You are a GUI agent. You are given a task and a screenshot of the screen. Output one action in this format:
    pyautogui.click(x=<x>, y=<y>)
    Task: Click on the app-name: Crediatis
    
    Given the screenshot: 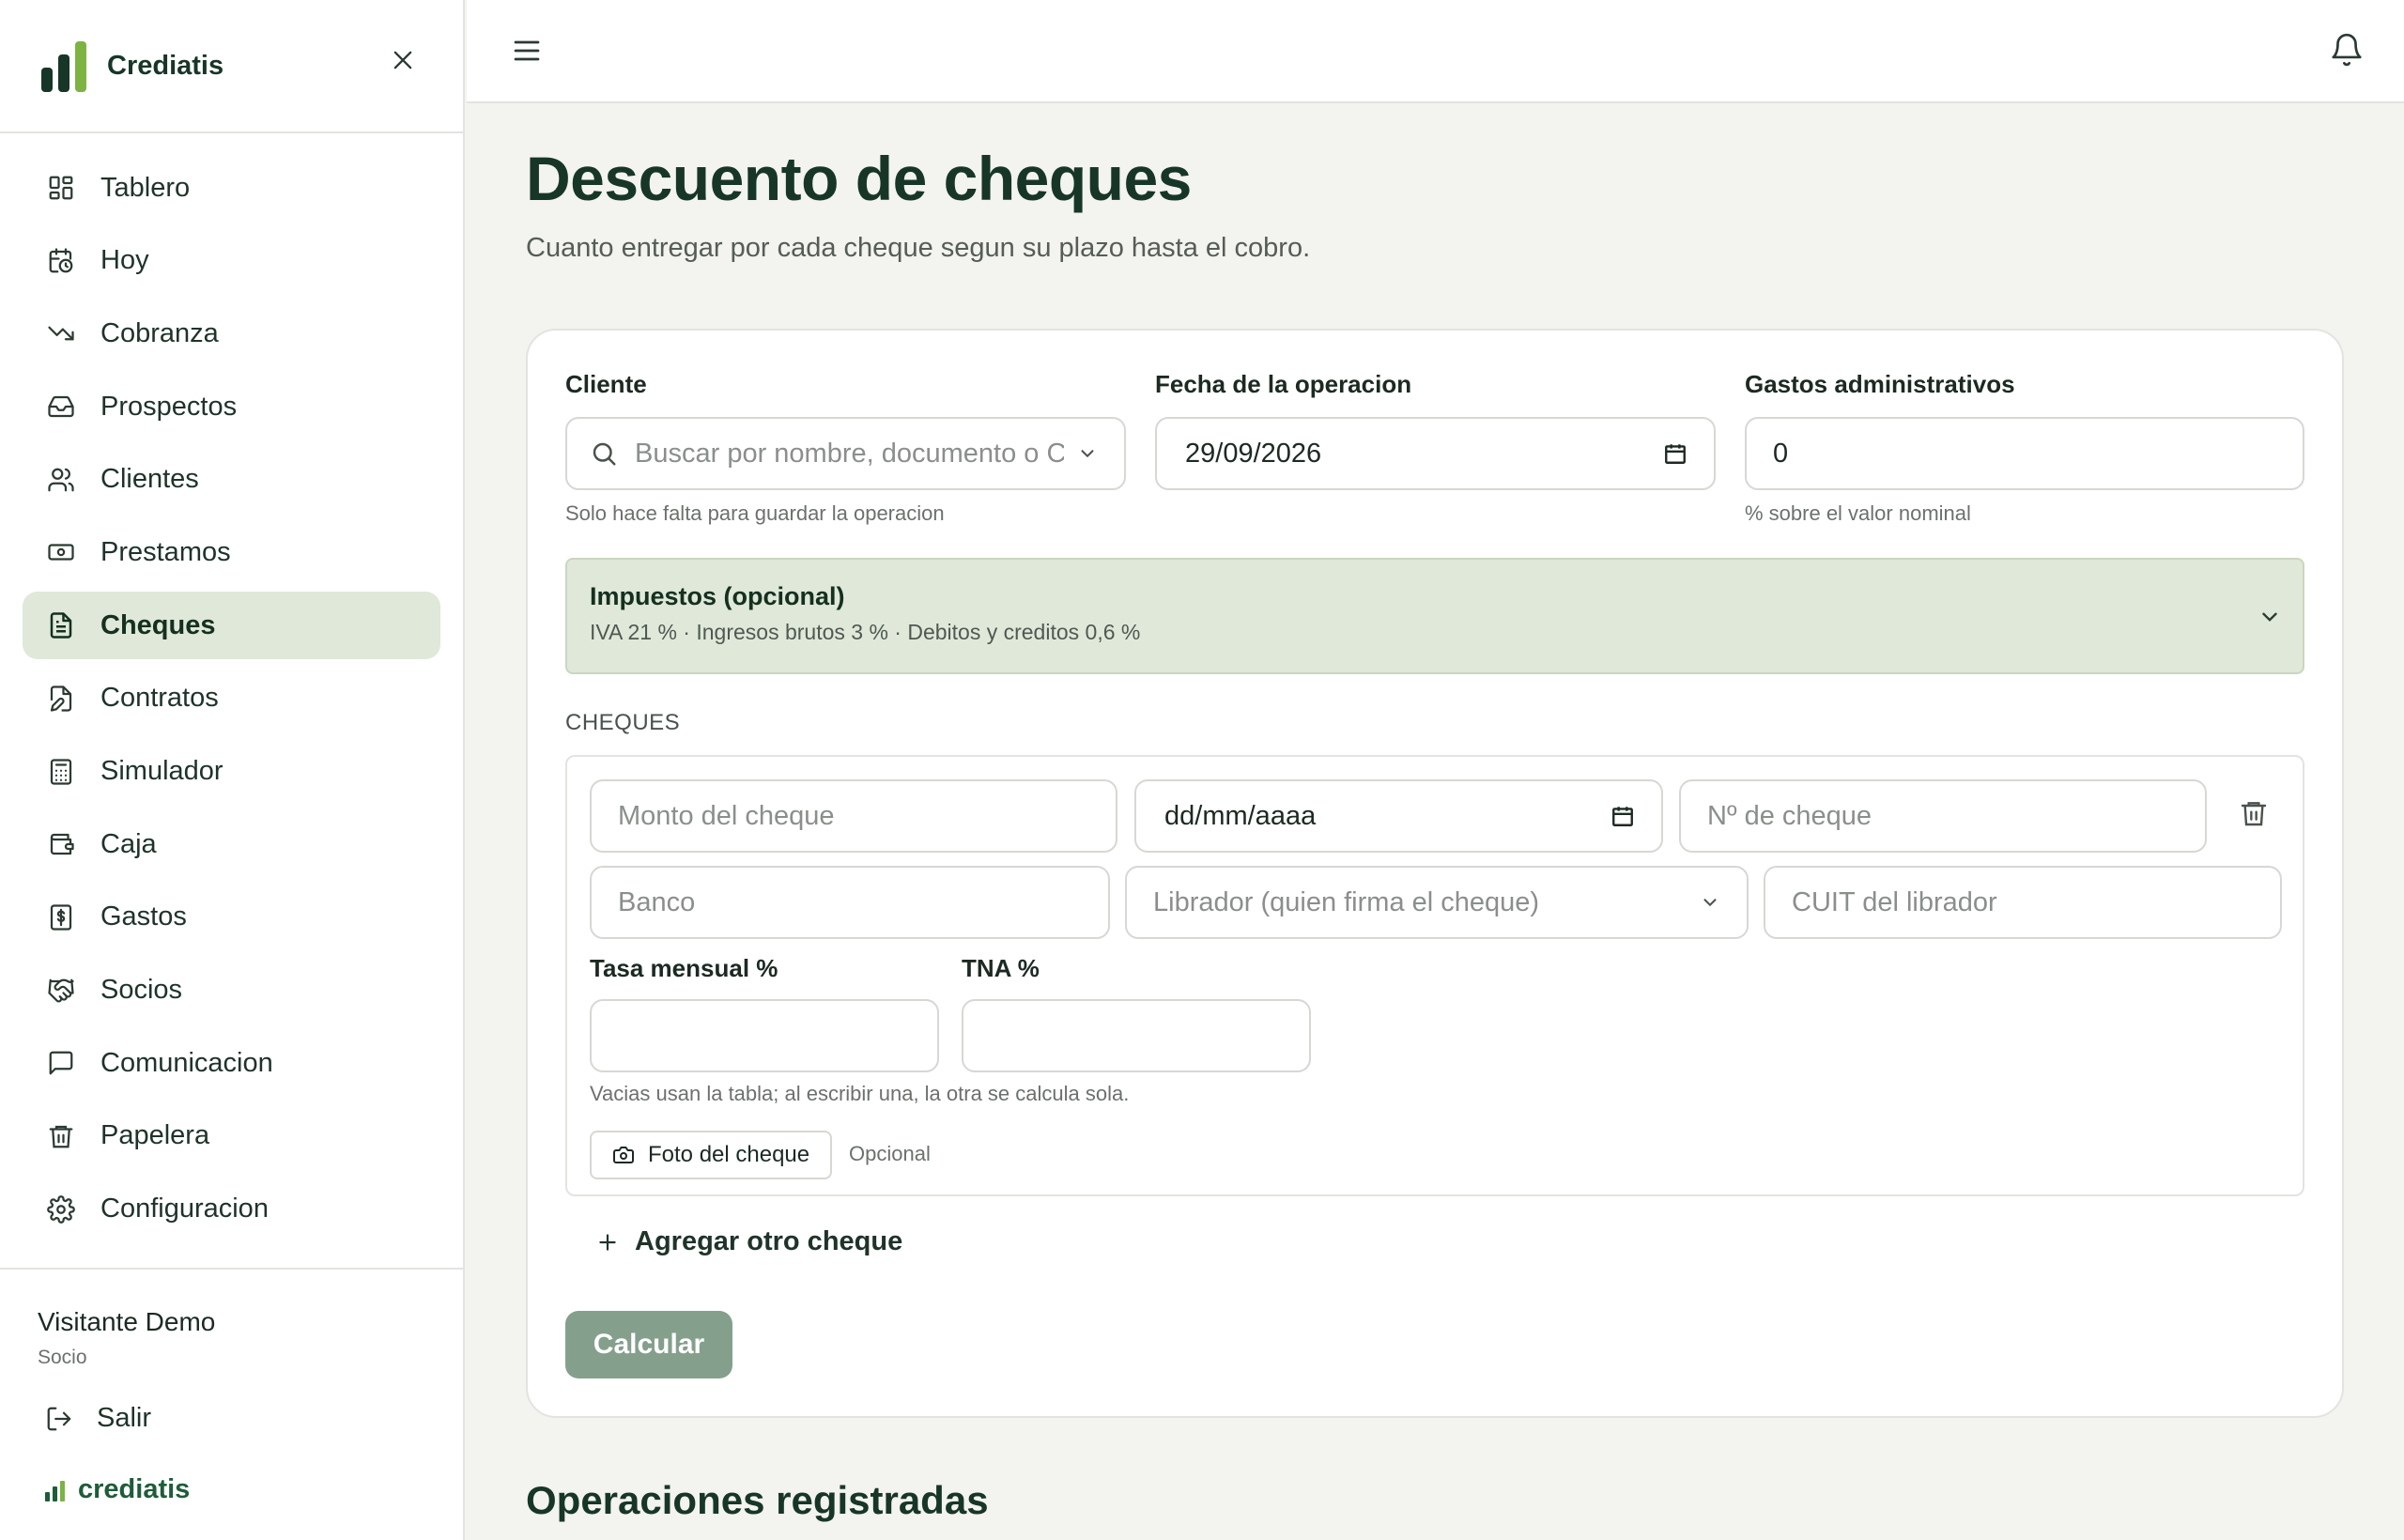 What is the action you would take?
    pyautogui.click(x=165, y=65)
    